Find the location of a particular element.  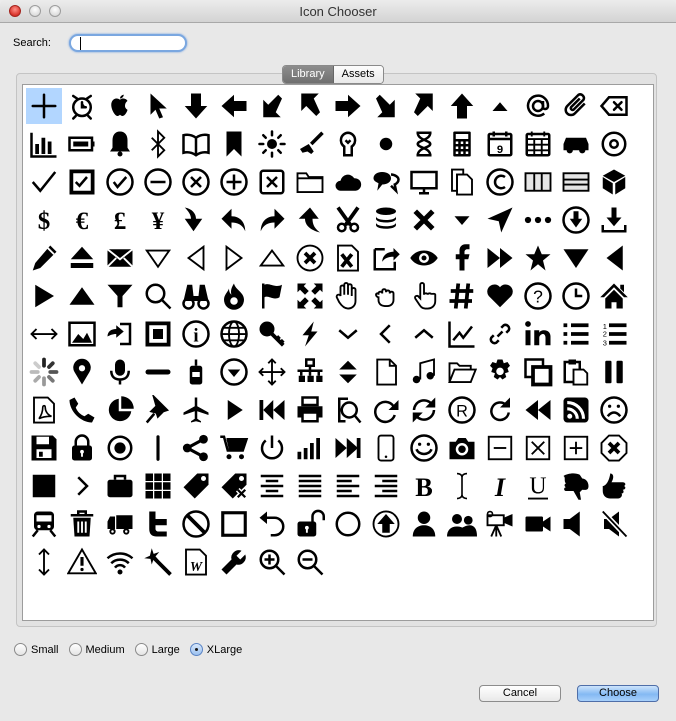

icon-cell-calendar-grid is located at coordinates (538, 144).